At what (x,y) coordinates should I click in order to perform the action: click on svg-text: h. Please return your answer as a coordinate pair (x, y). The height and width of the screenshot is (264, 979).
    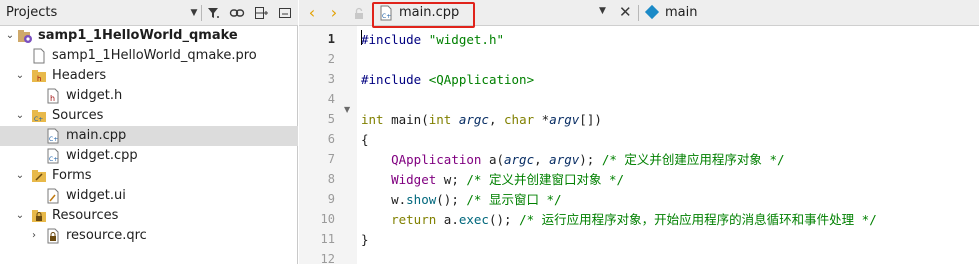
    Looking at the image, I should click on (39, 79).